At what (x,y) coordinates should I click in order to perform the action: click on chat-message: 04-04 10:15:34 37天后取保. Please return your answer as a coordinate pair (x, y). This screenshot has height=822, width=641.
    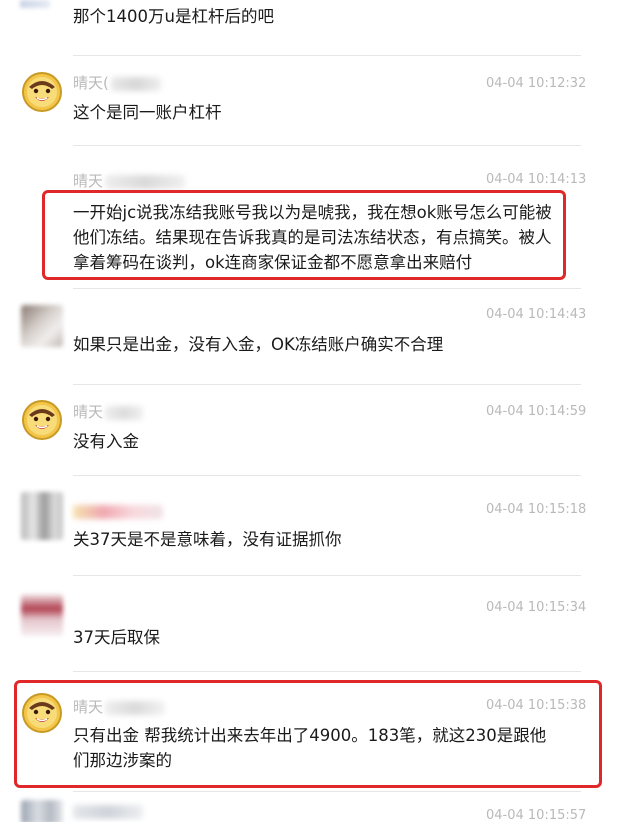
    Looking at the image, I should click on (320, 623).